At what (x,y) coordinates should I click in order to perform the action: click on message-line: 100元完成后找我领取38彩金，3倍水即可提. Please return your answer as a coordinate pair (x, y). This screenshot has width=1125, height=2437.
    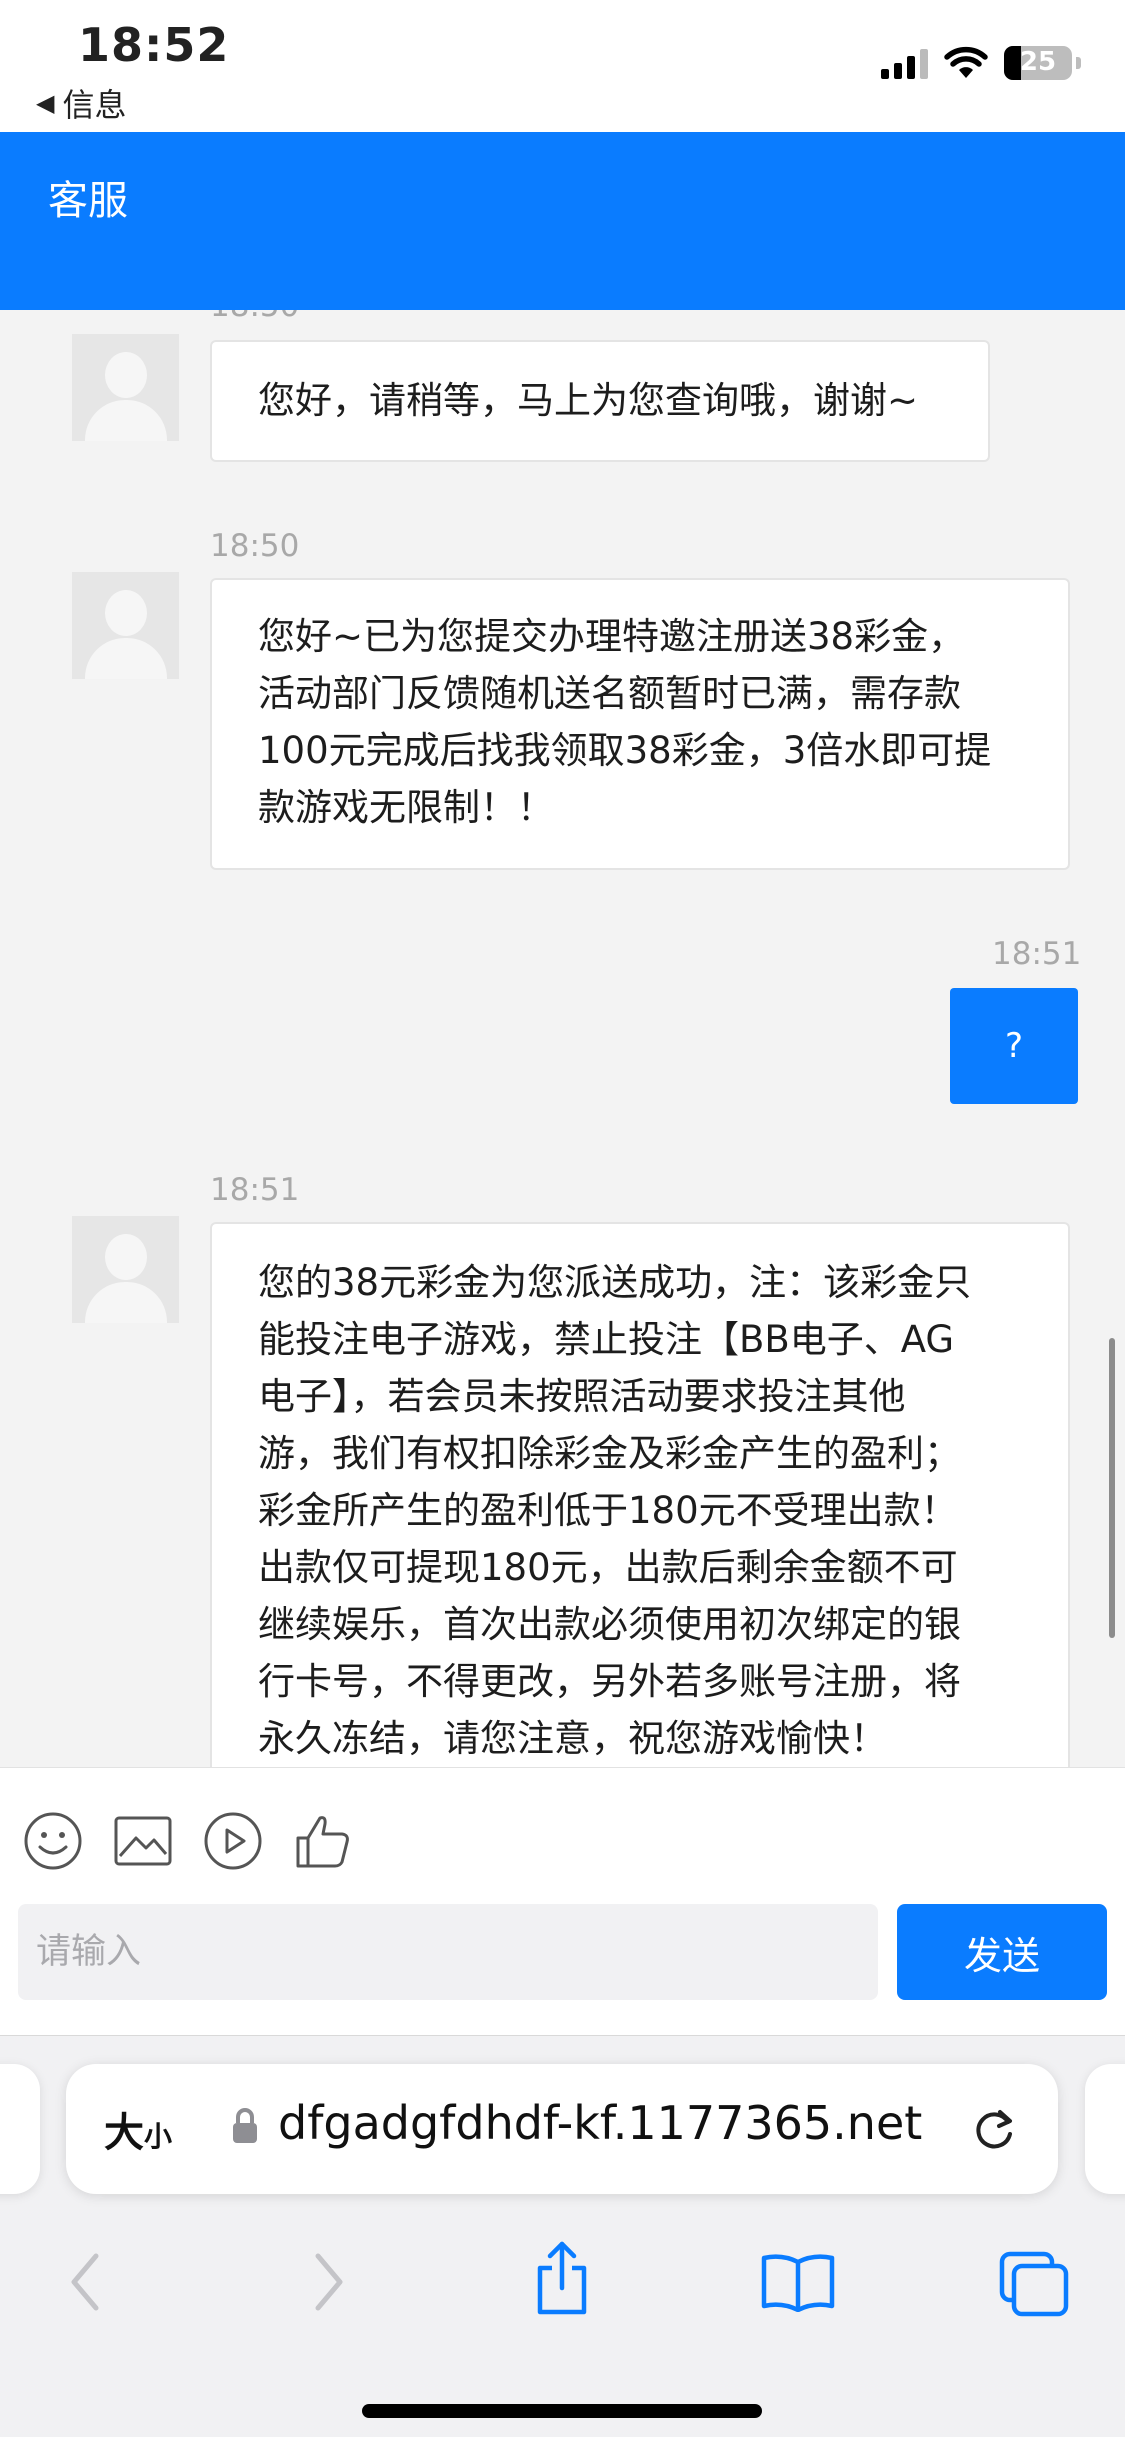
    Looking at the image, I should click on (625, 750).